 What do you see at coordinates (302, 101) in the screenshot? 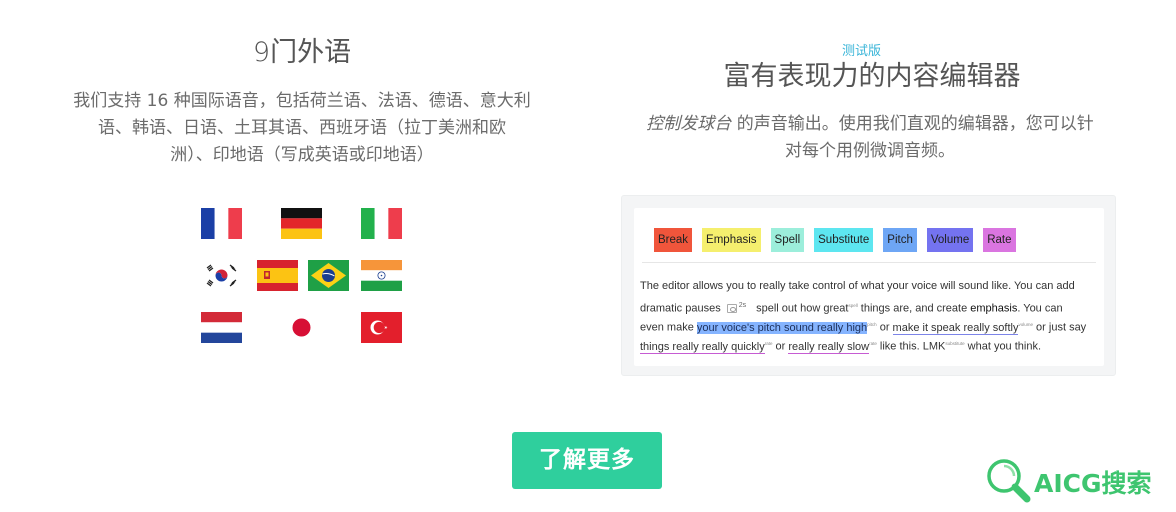
I see `languages-description-line: 我们支持 16 种国际语音，包括荷兰语、法语、德语、意大利` at bounding box center [302, 101].